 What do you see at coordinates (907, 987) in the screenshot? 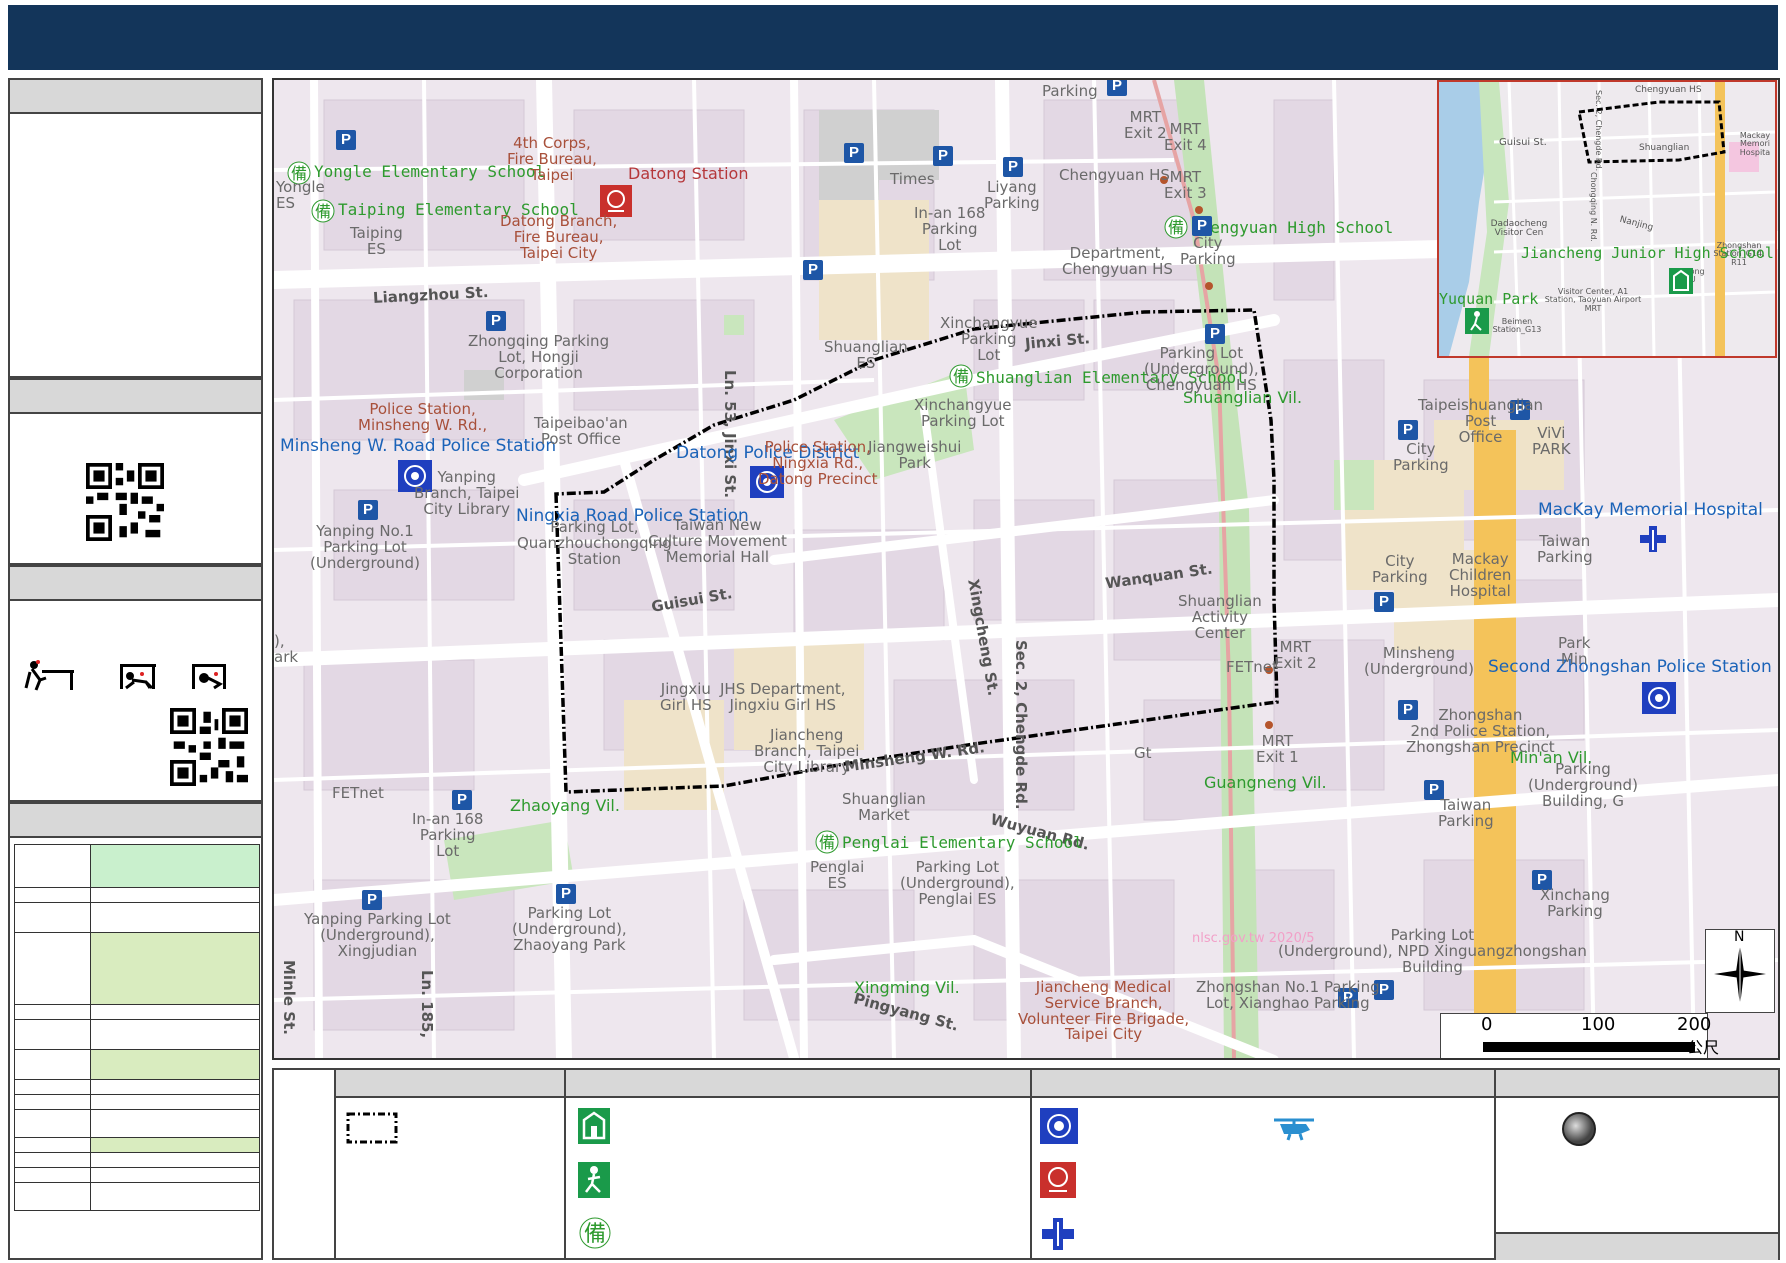
I see `village-label: Xingming Vil.` at bounding box center [907, 987].